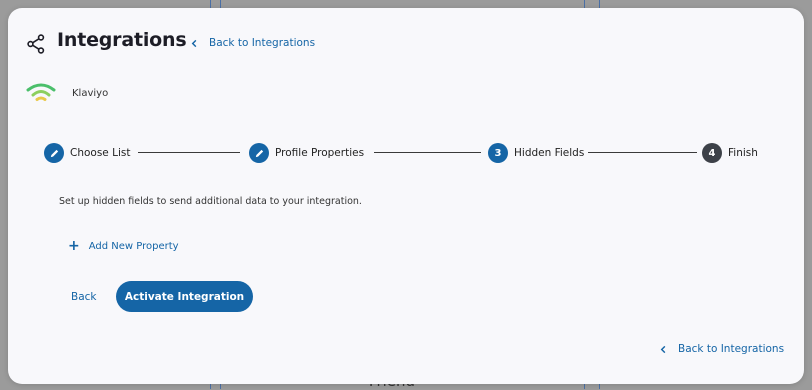 This screenshot has width=812, height=390. I want to click on step-label: Hidden Fields, so click(549, 153).